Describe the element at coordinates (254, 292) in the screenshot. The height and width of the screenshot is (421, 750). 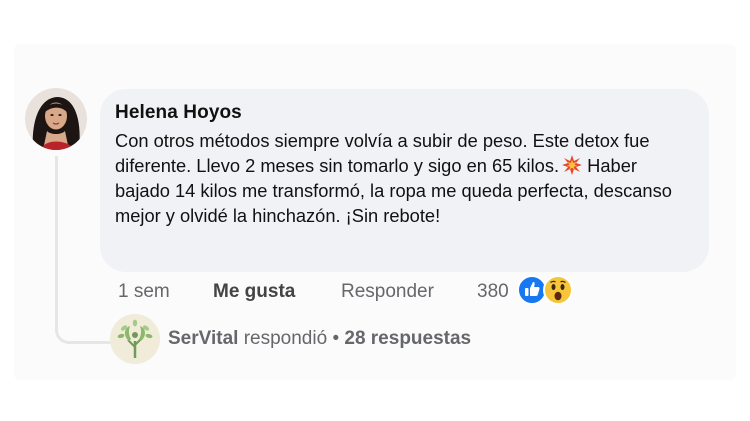
I see `like-button: Me gusta` at that location.